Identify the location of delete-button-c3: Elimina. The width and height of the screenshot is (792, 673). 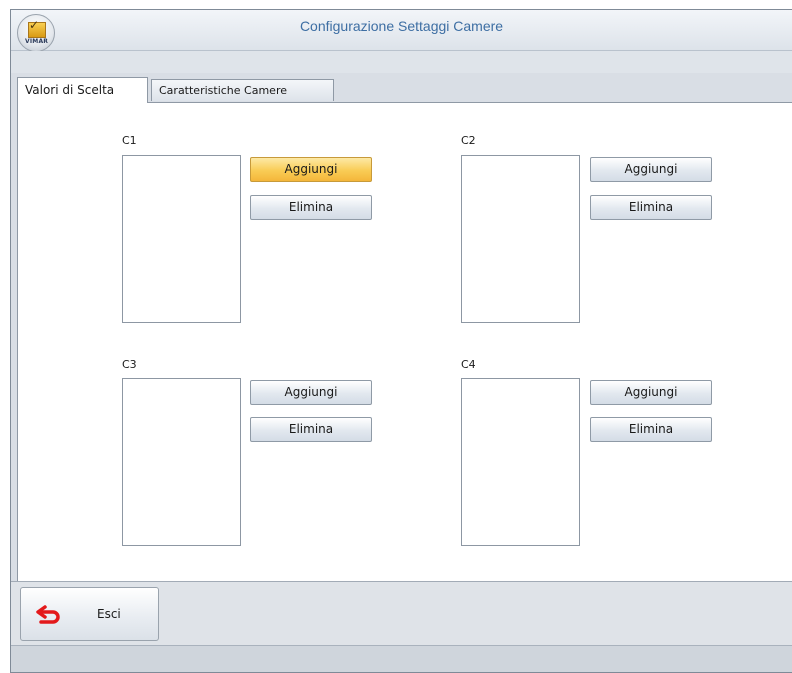
(311, 429).